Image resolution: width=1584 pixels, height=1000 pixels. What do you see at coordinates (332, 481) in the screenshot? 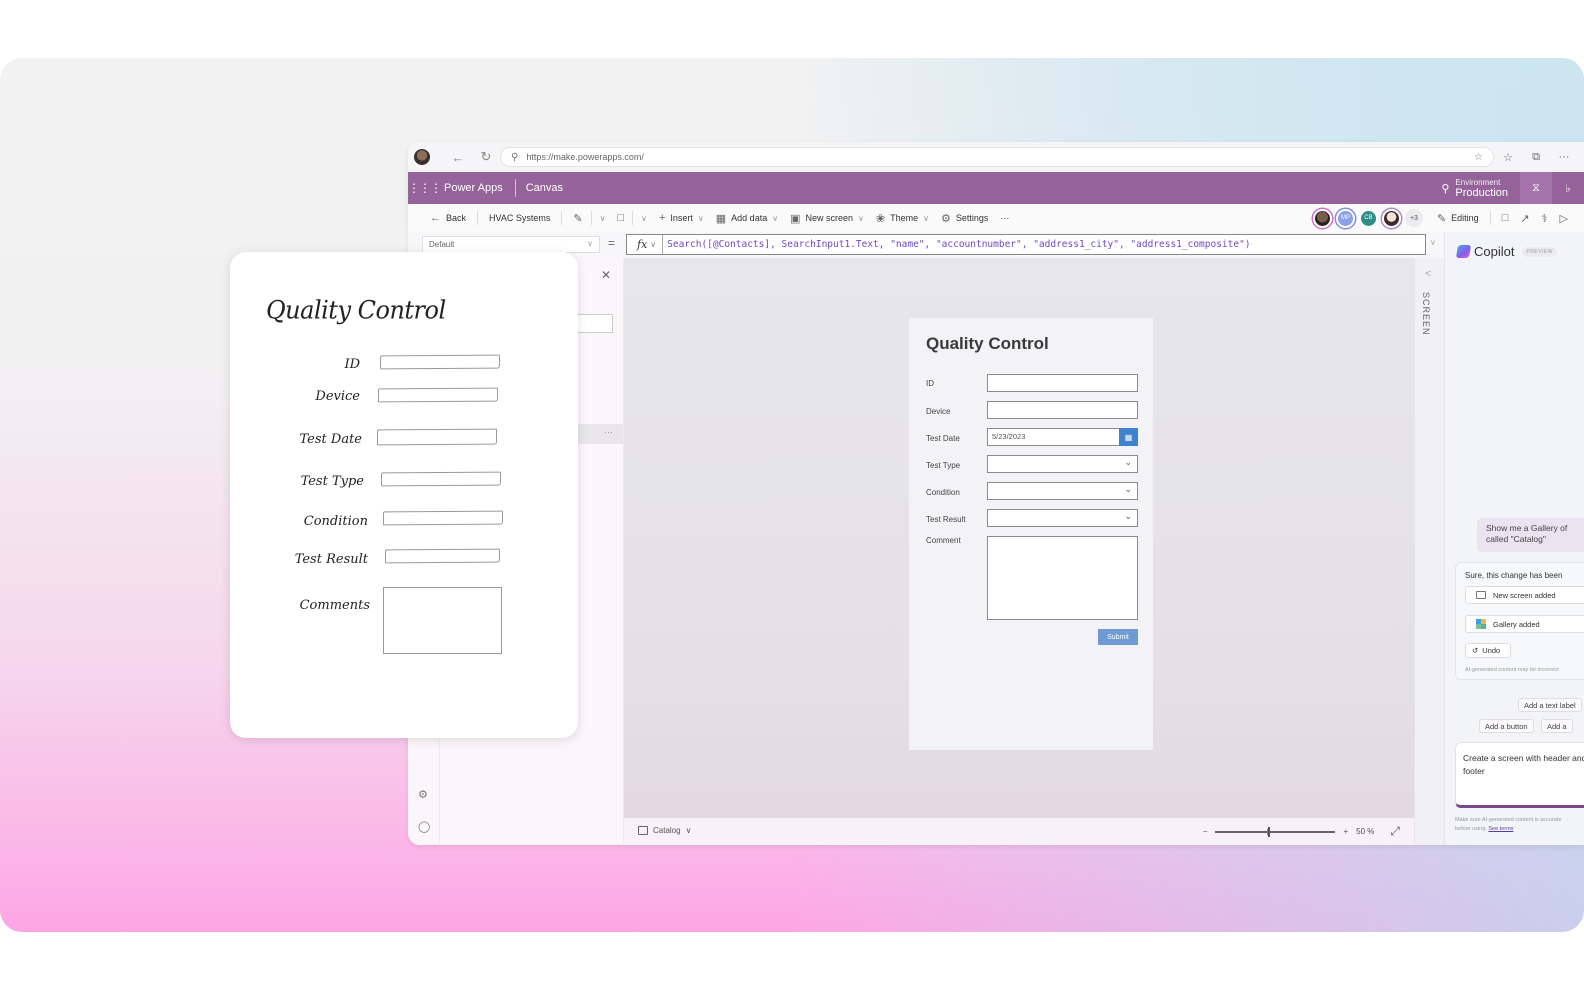
I see `sketch-label-test-type: Test Type` at bounding box center [332, 481].